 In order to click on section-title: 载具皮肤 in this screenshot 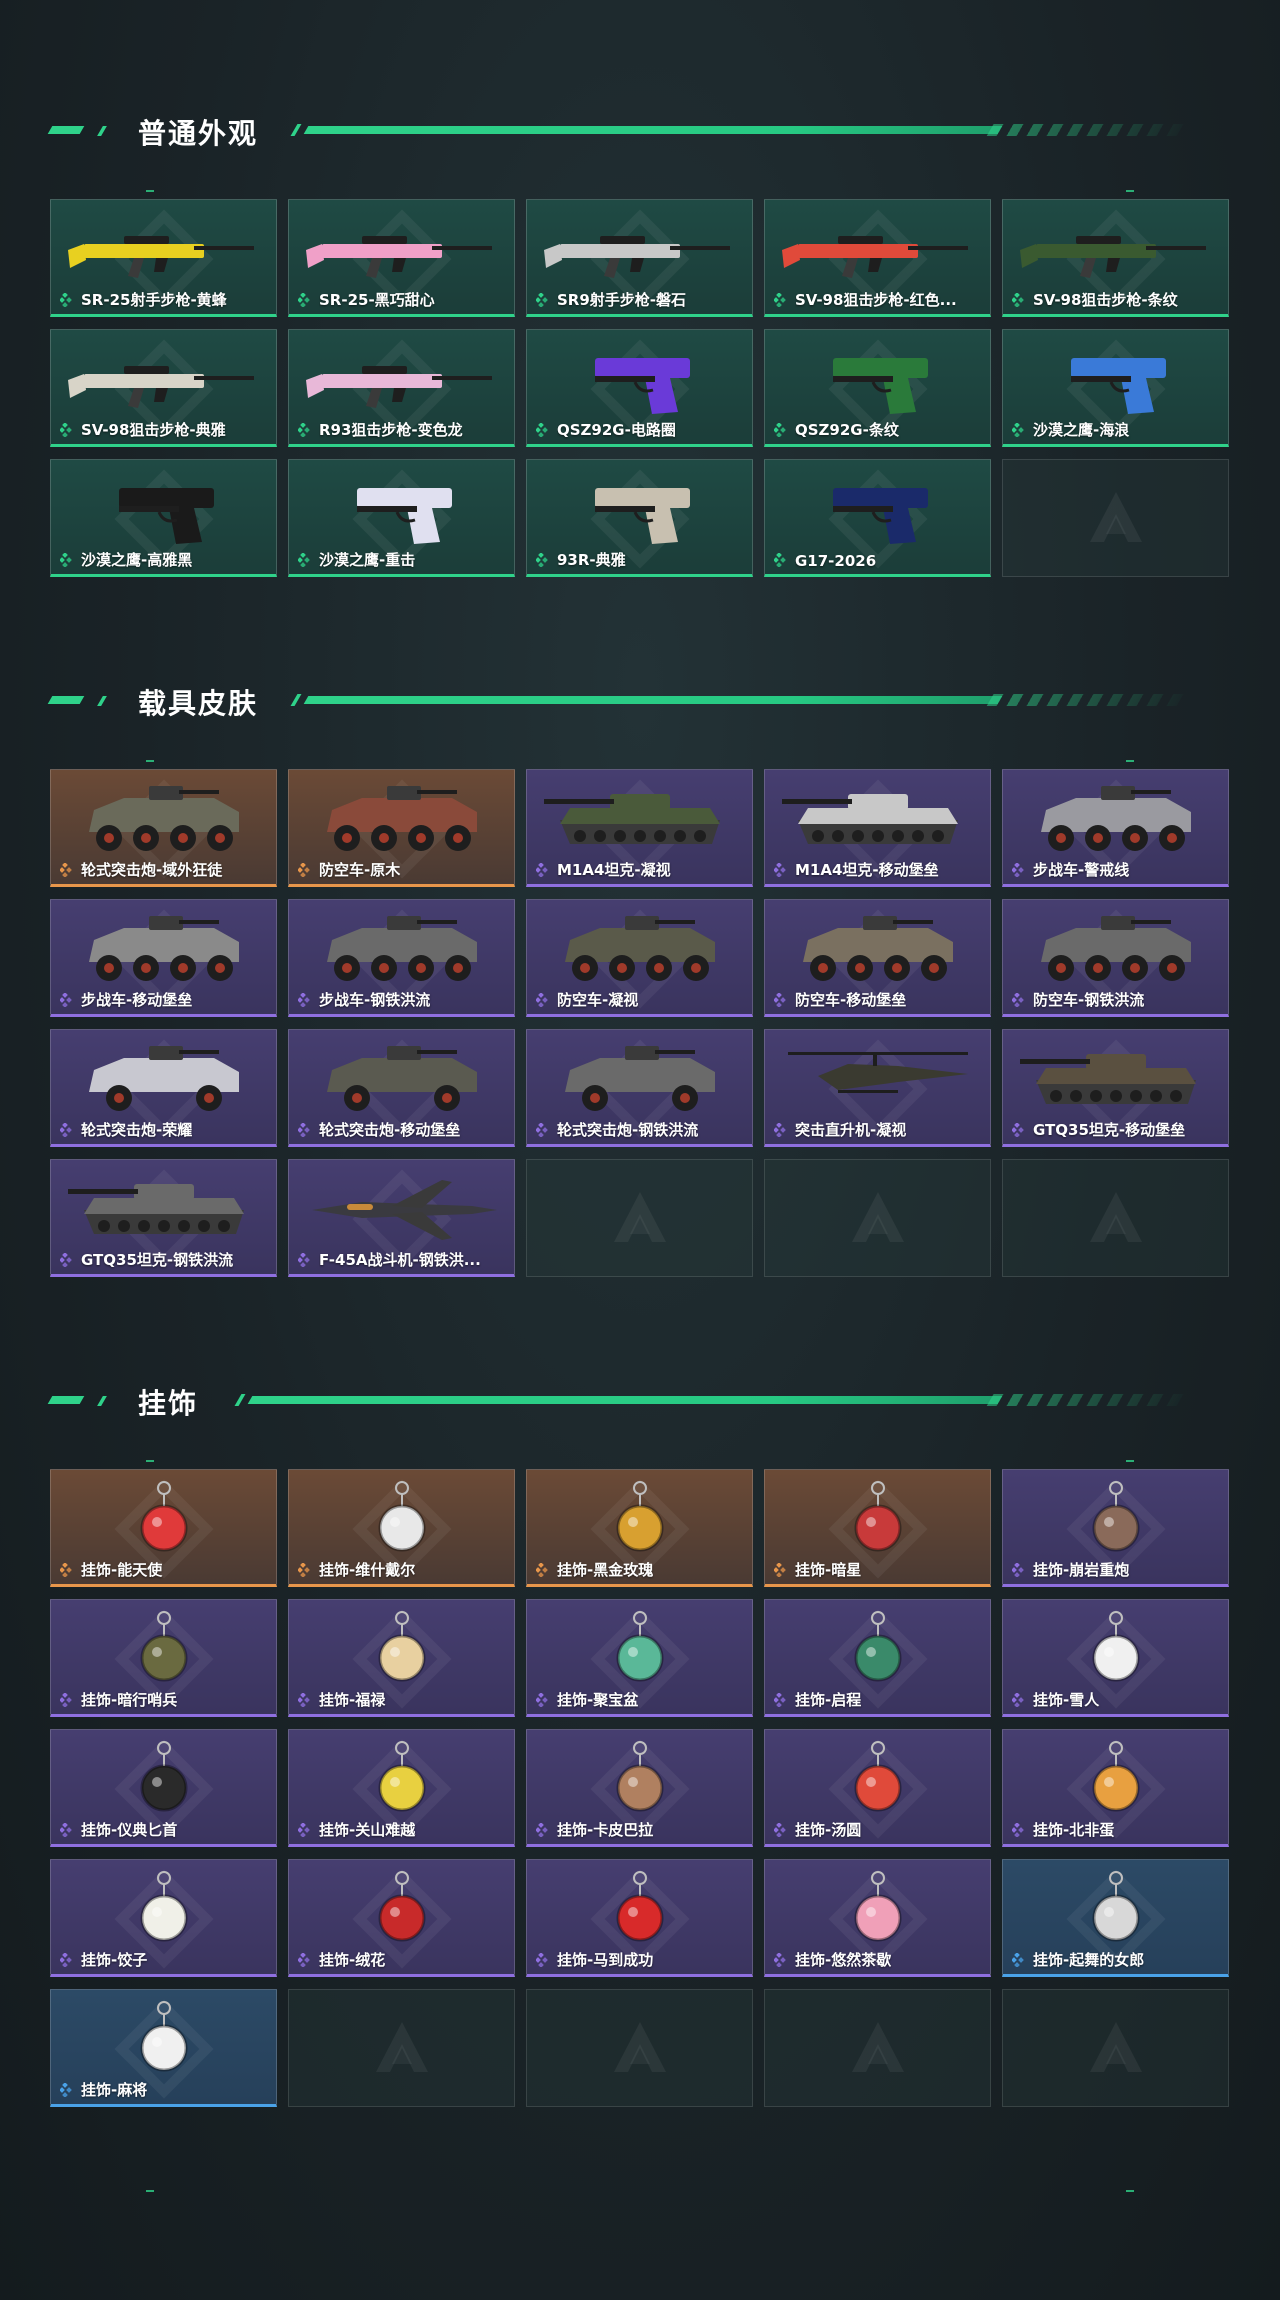, I will do `click(198, 703)`.